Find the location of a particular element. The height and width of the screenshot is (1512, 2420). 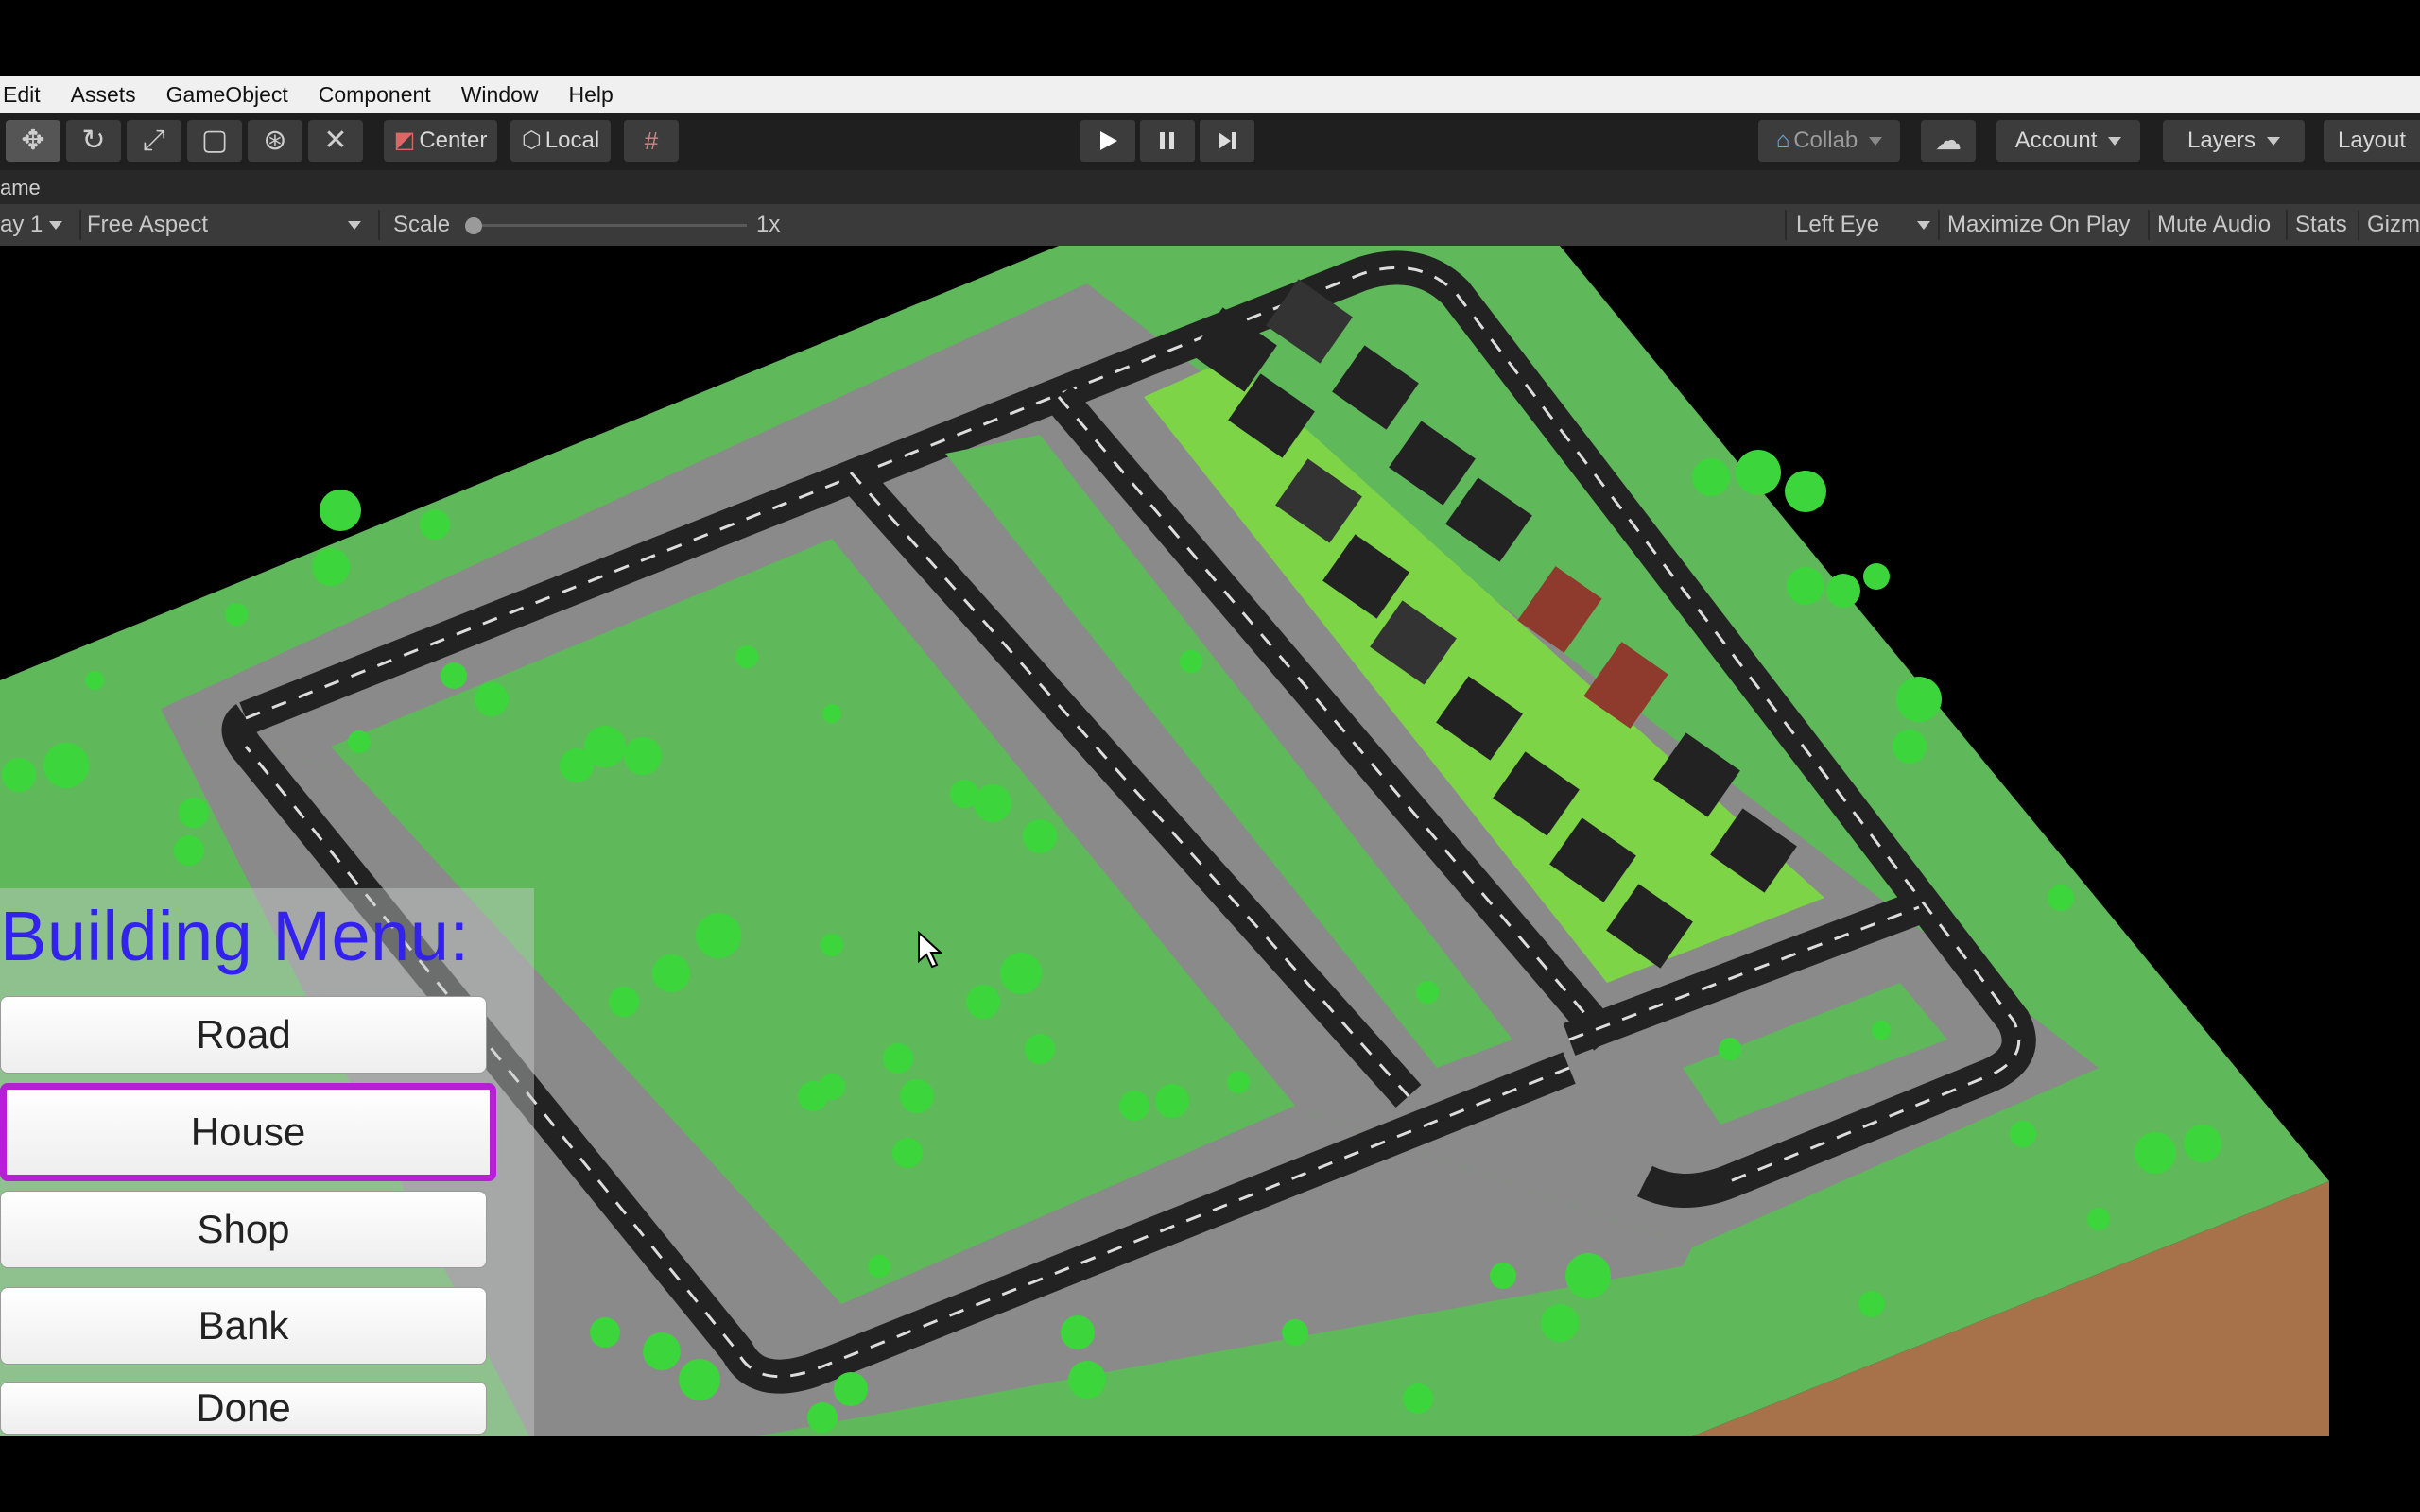

scale-icon: ⤢ is located at coordinates (154, 140).